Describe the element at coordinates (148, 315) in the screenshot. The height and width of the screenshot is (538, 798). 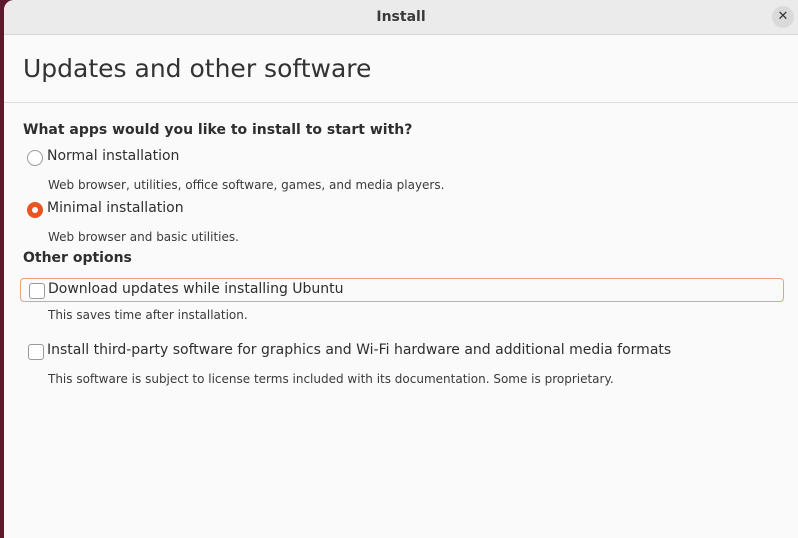
I see `download-updates-description: This saves time after installation.` at that location.